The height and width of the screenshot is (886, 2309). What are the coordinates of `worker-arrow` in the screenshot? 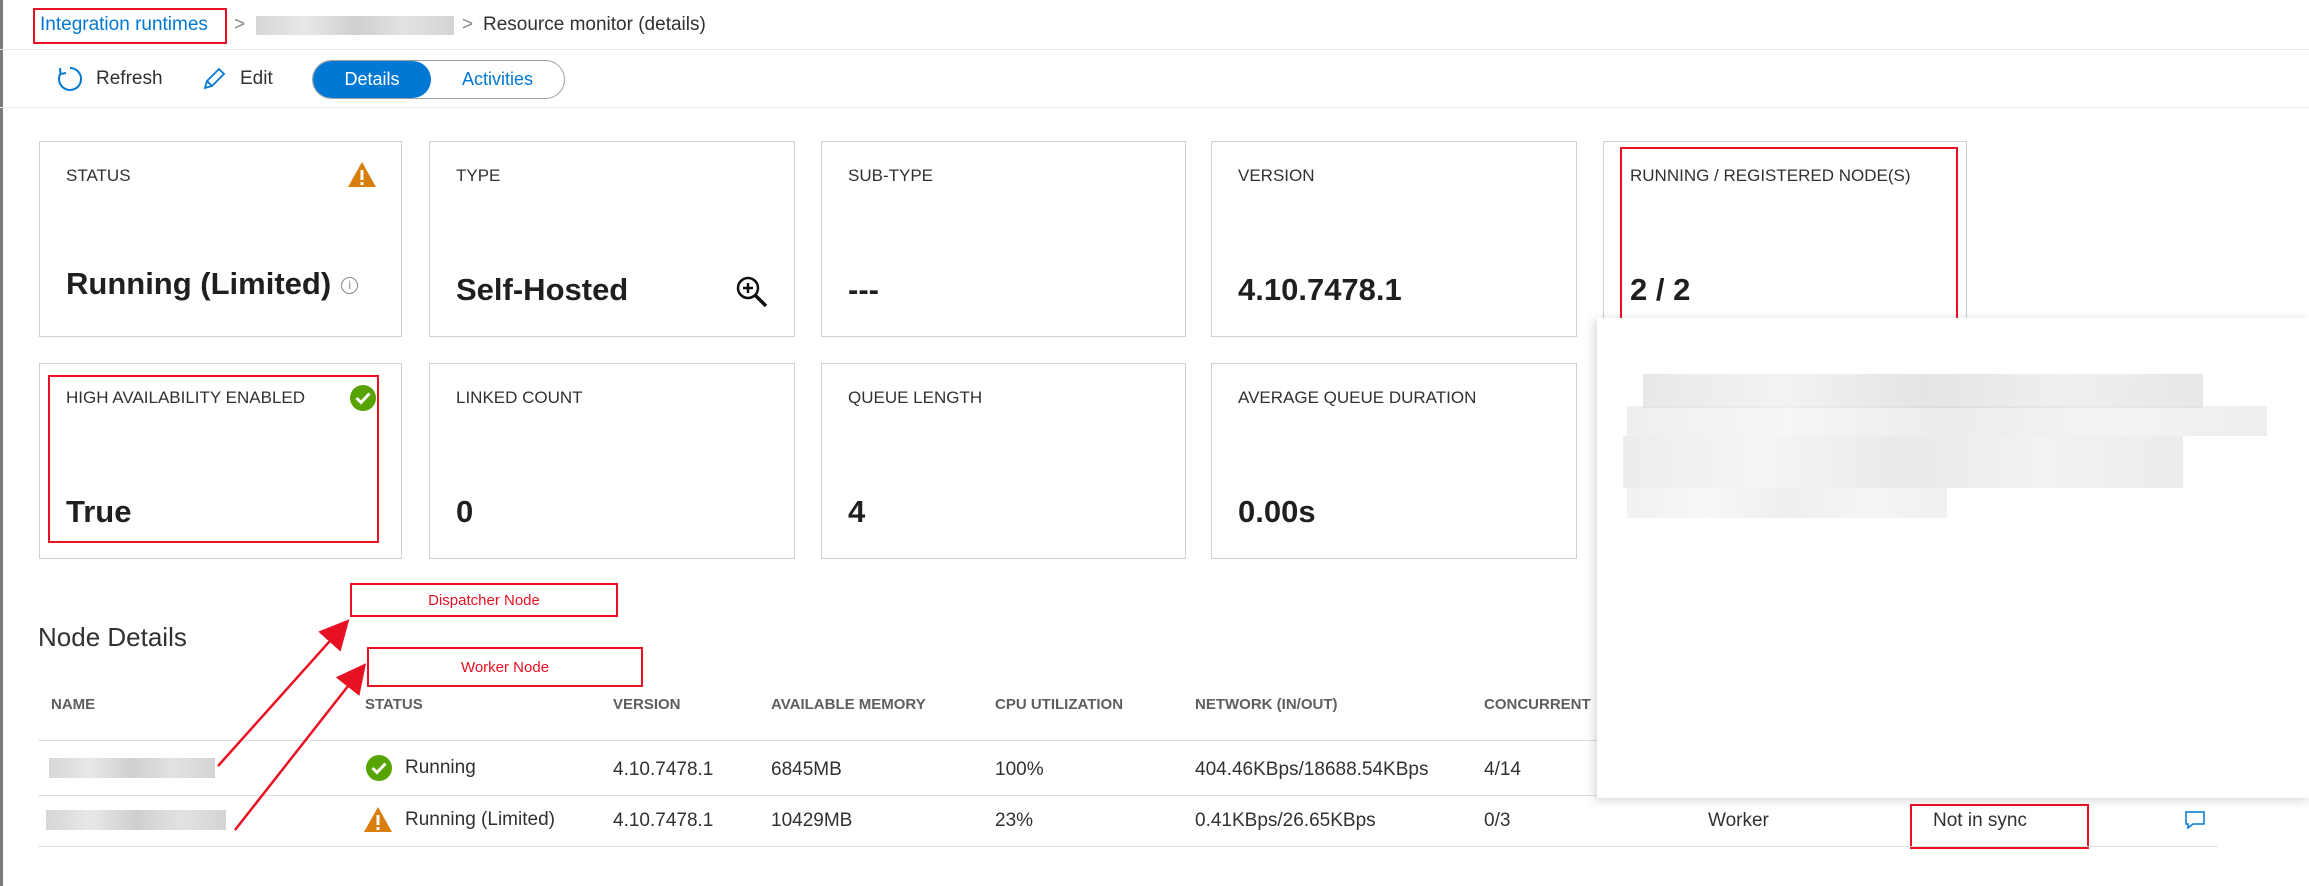 It's located at (300, 747).